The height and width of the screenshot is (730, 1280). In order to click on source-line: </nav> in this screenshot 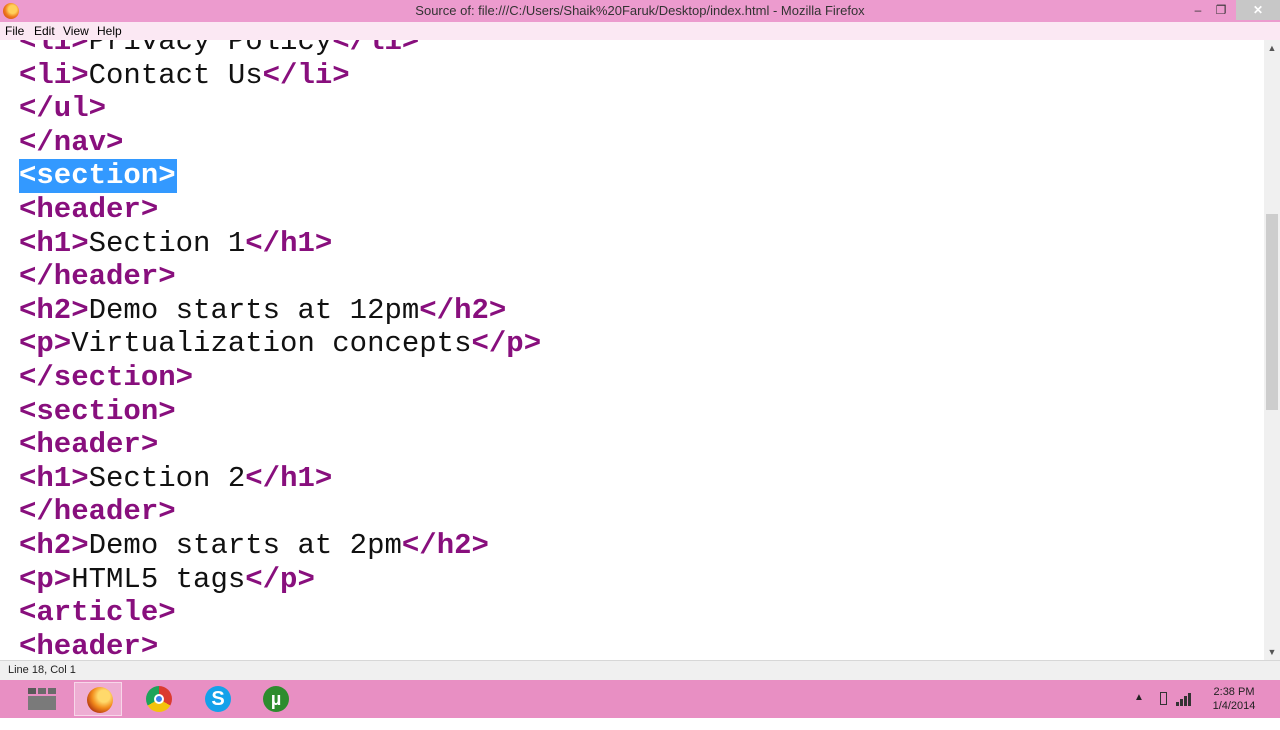, I will do `click(71, 143)`.